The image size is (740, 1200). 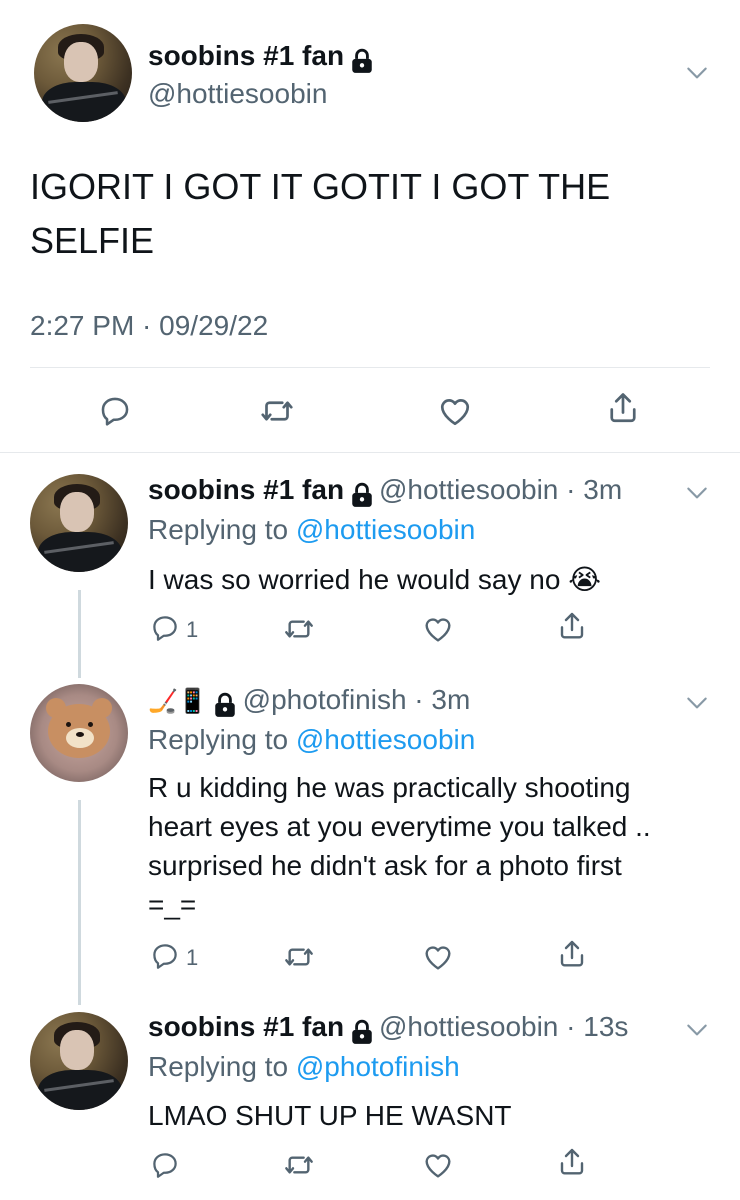 What do you see at coordinates (320, 186) in the screenshot?
I see `tweet-text-line: IGORIT I GOT IT GOTIT I GOT THE` at bounding box center [320, 186].